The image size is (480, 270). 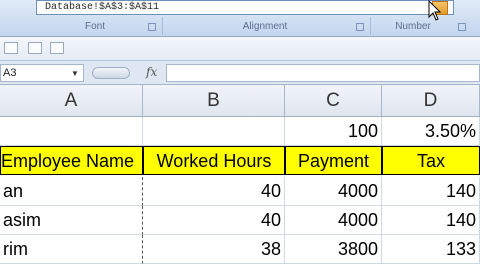 I want to click on number-dialog-launcher, so click(x=462, y=27).